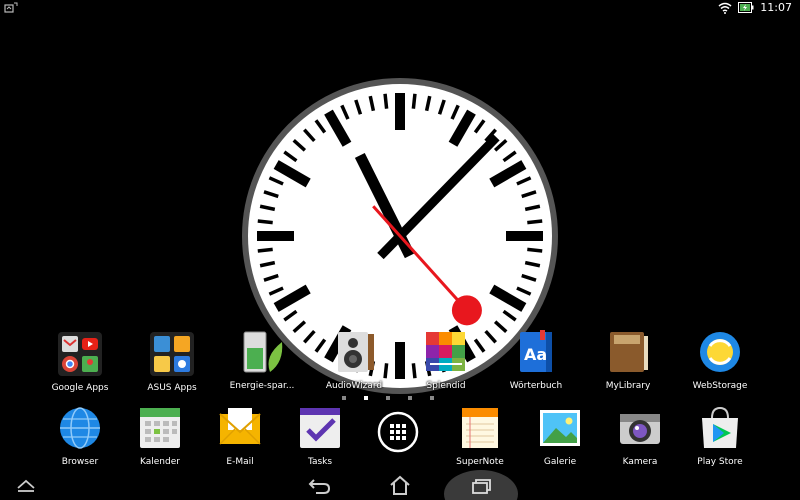  I want to click on app-asus-apps: ASUS Apps, so click(172, 361).